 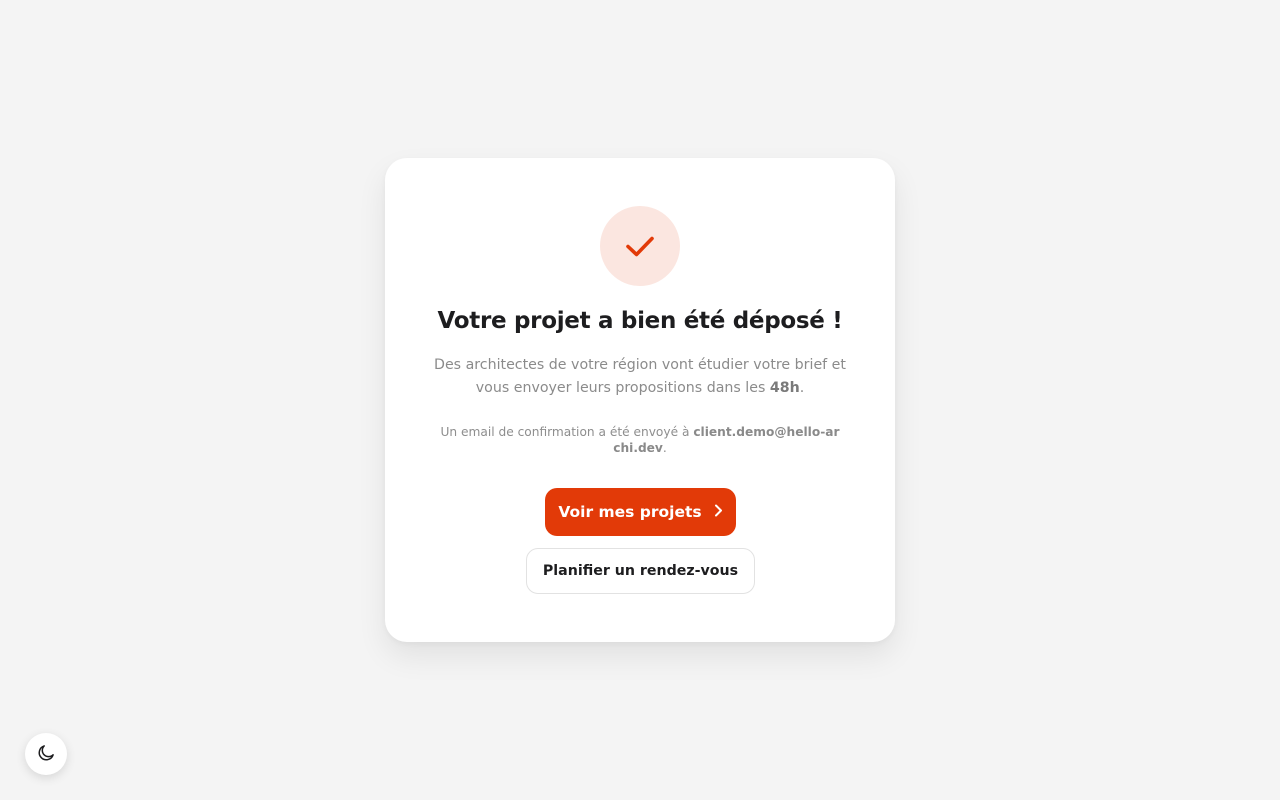 I want to click on moon-icon, so click(x=46, y=754).